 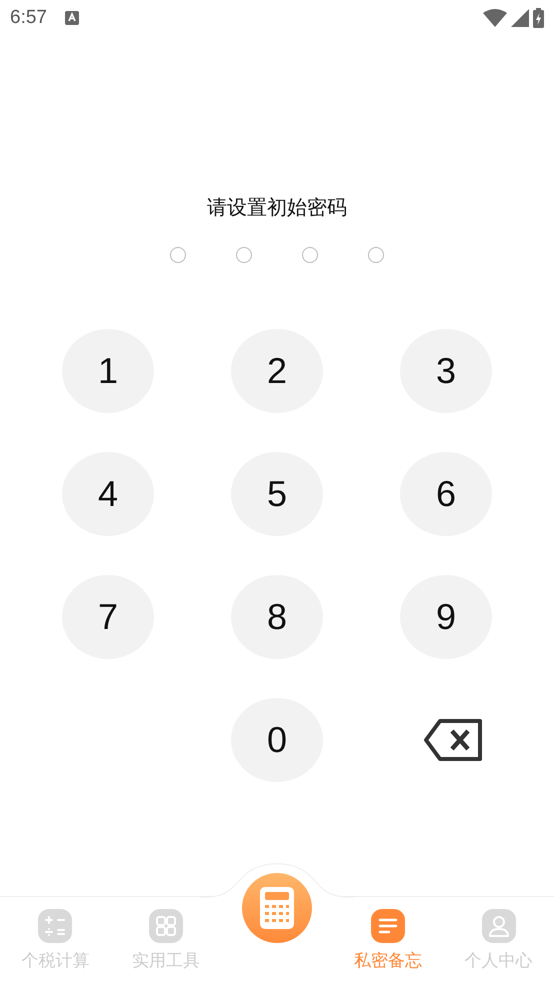 What do you see at coordinates (538, 18) in the screenshot?
I see `battery-charging-icon` at bounding box center [538, 18].